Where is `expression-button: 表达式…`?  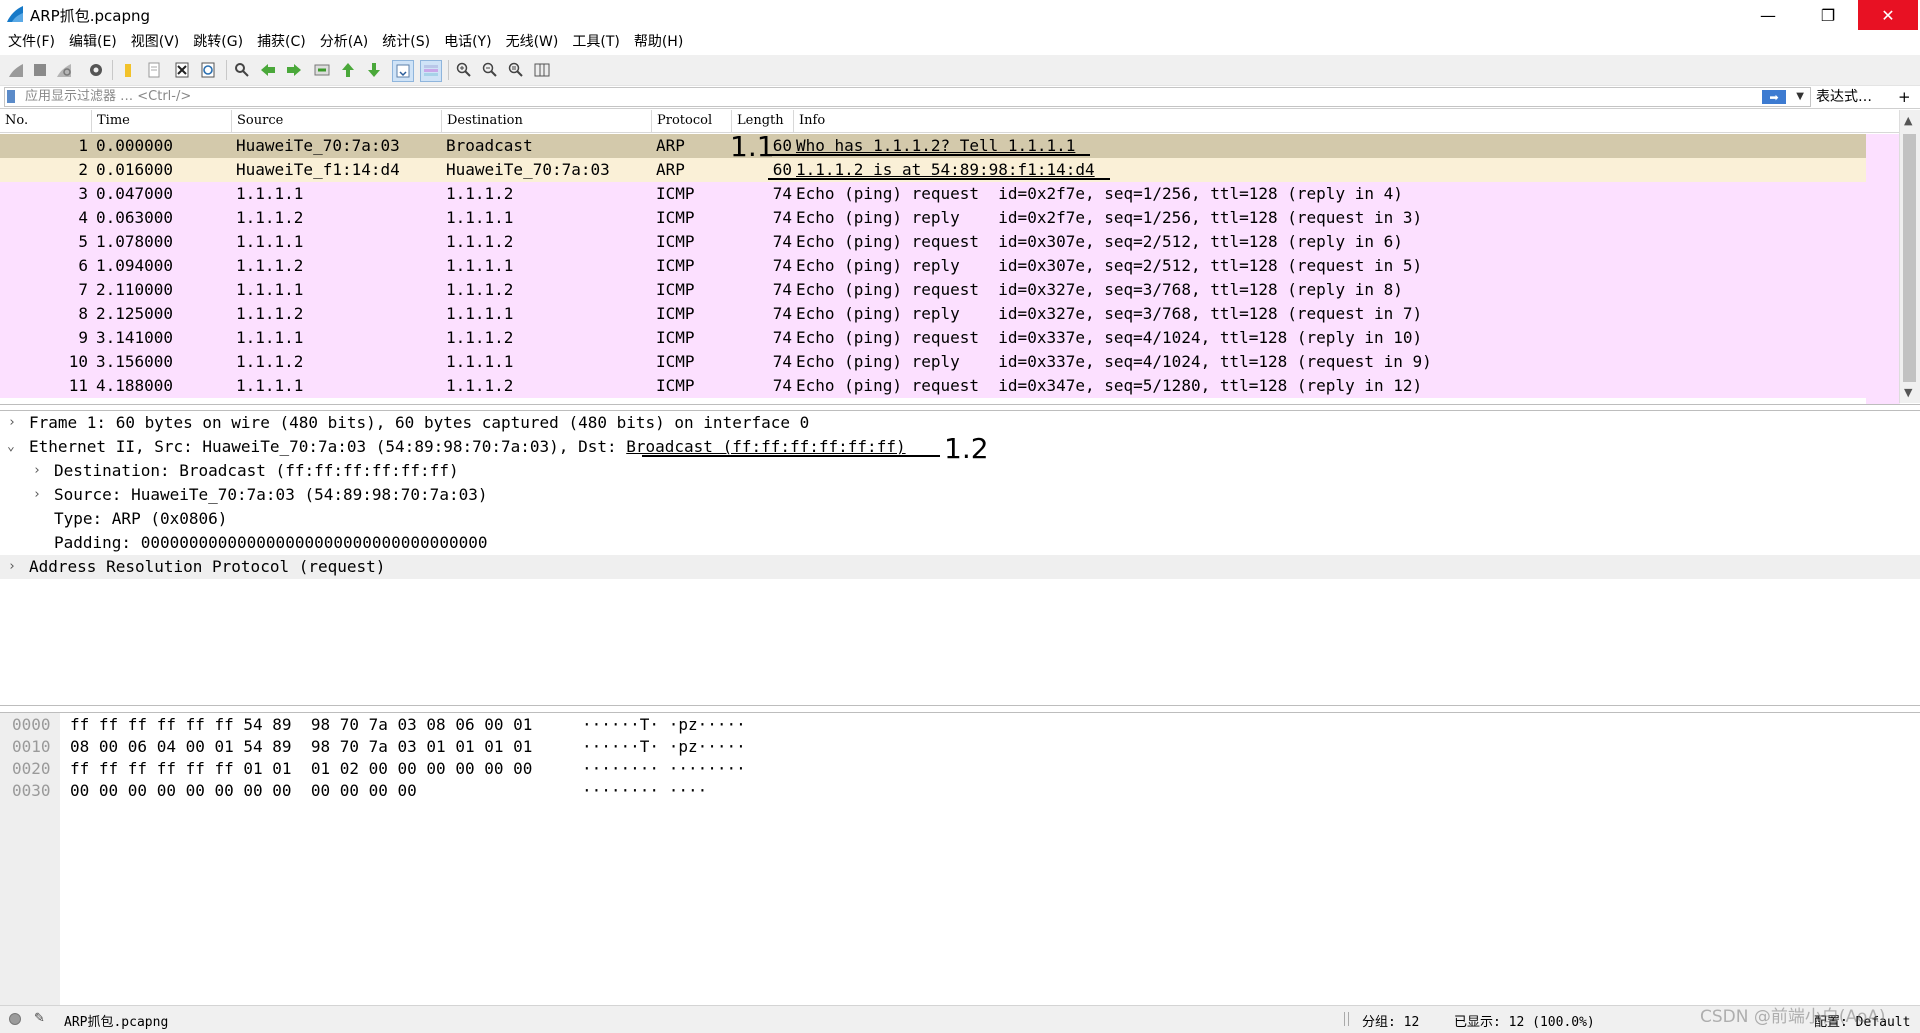
expression-button: 表达式… is located at coordinates (1844, 97).